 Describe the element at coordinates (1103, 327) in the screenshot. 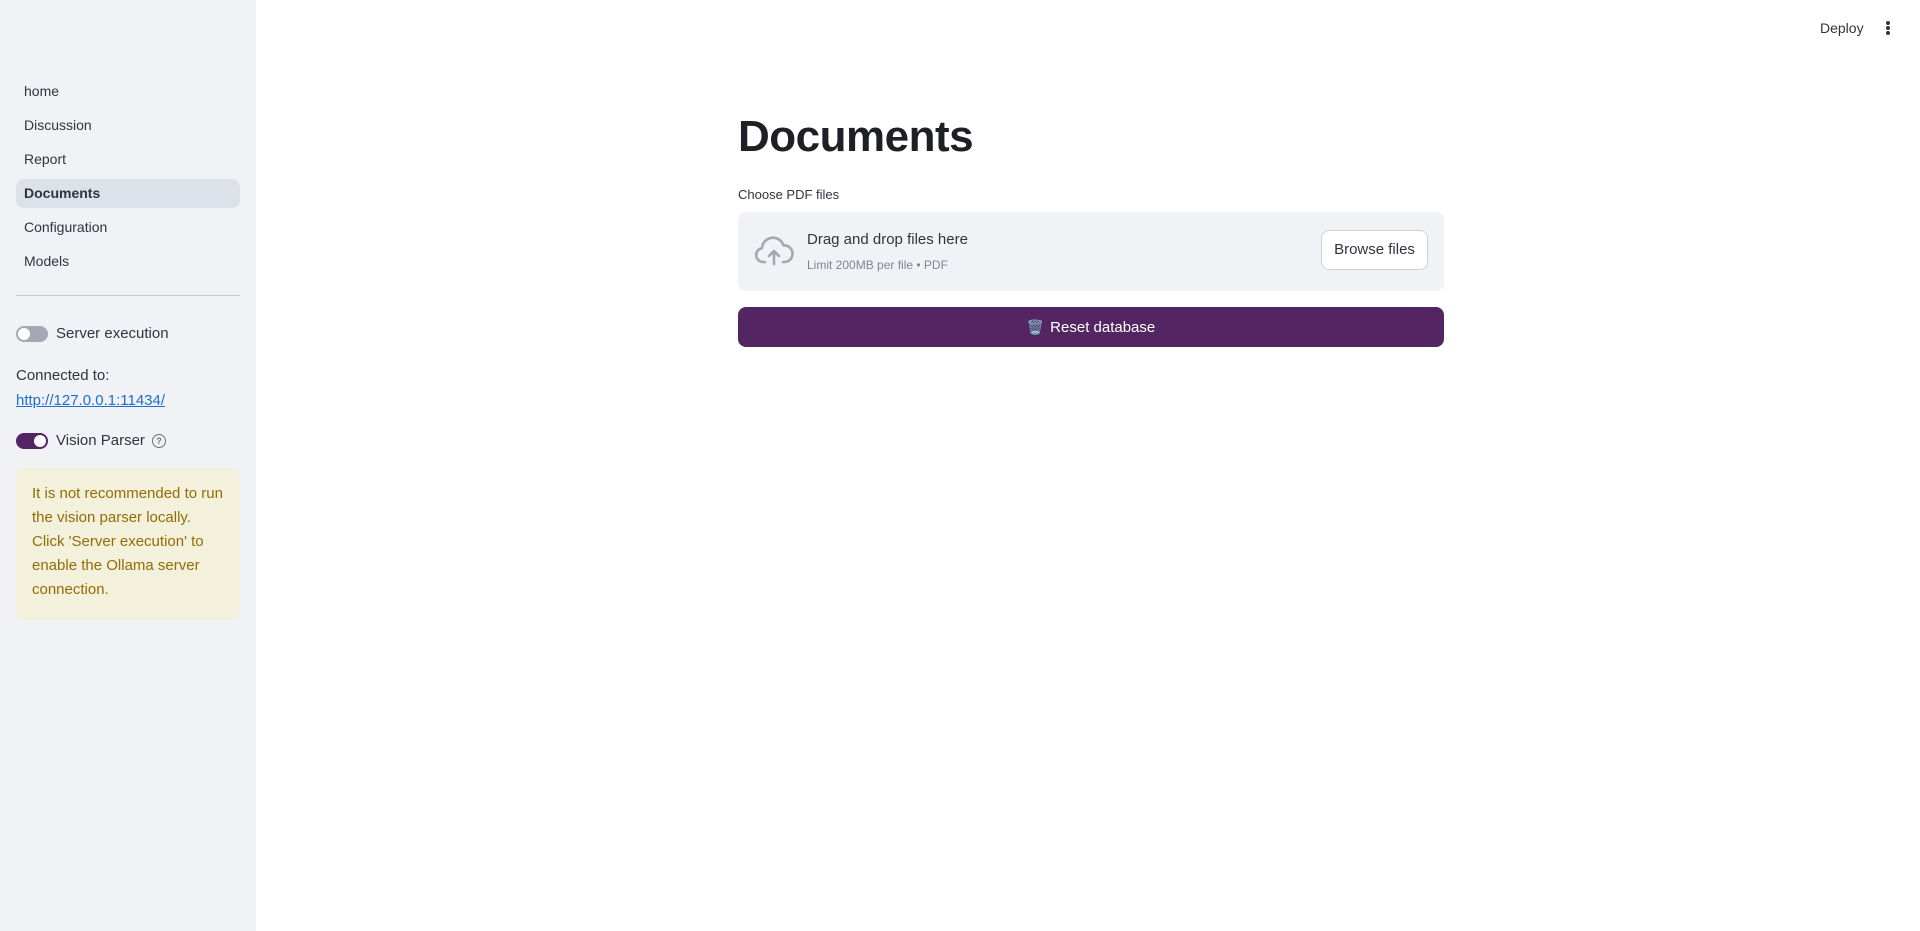

I see `reset-database-label: Reset database` at that location.